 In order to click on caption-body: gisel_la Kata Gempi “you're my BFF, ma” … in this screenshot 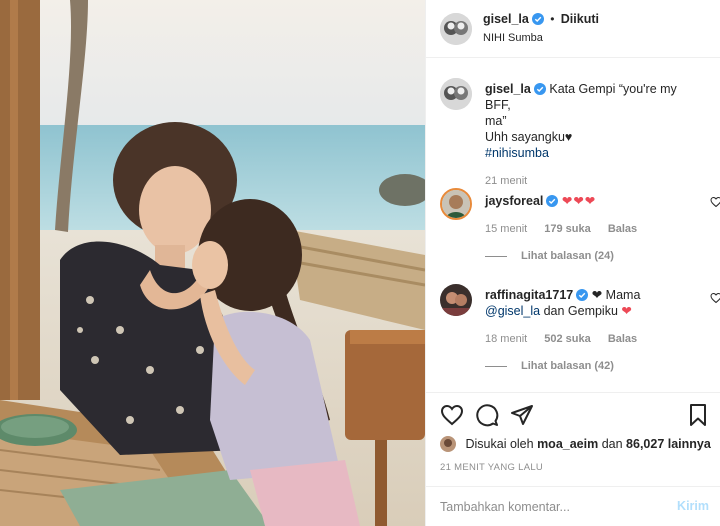, I will do `click(586, 135)`.